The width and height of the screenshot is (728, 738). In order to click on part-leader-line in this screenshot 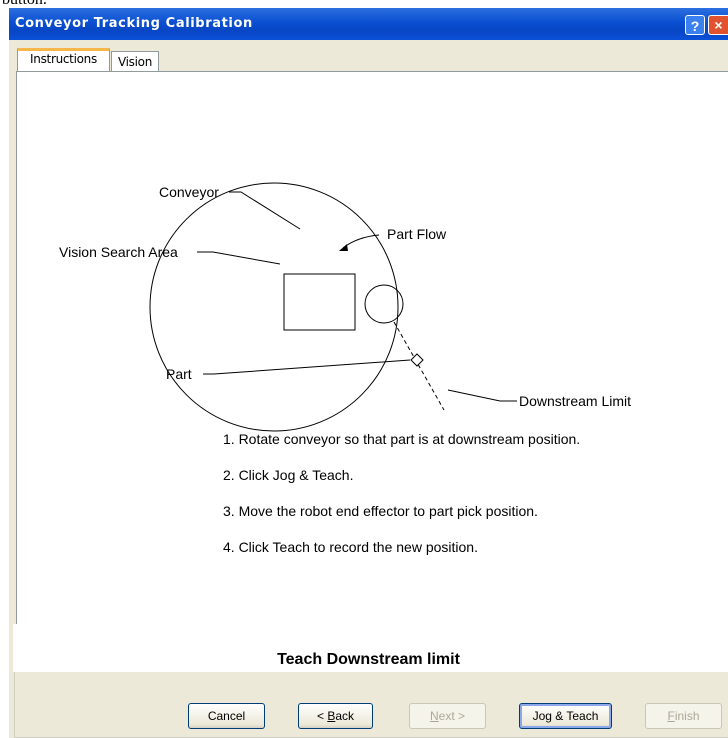, I will do `click(307, 367)`.